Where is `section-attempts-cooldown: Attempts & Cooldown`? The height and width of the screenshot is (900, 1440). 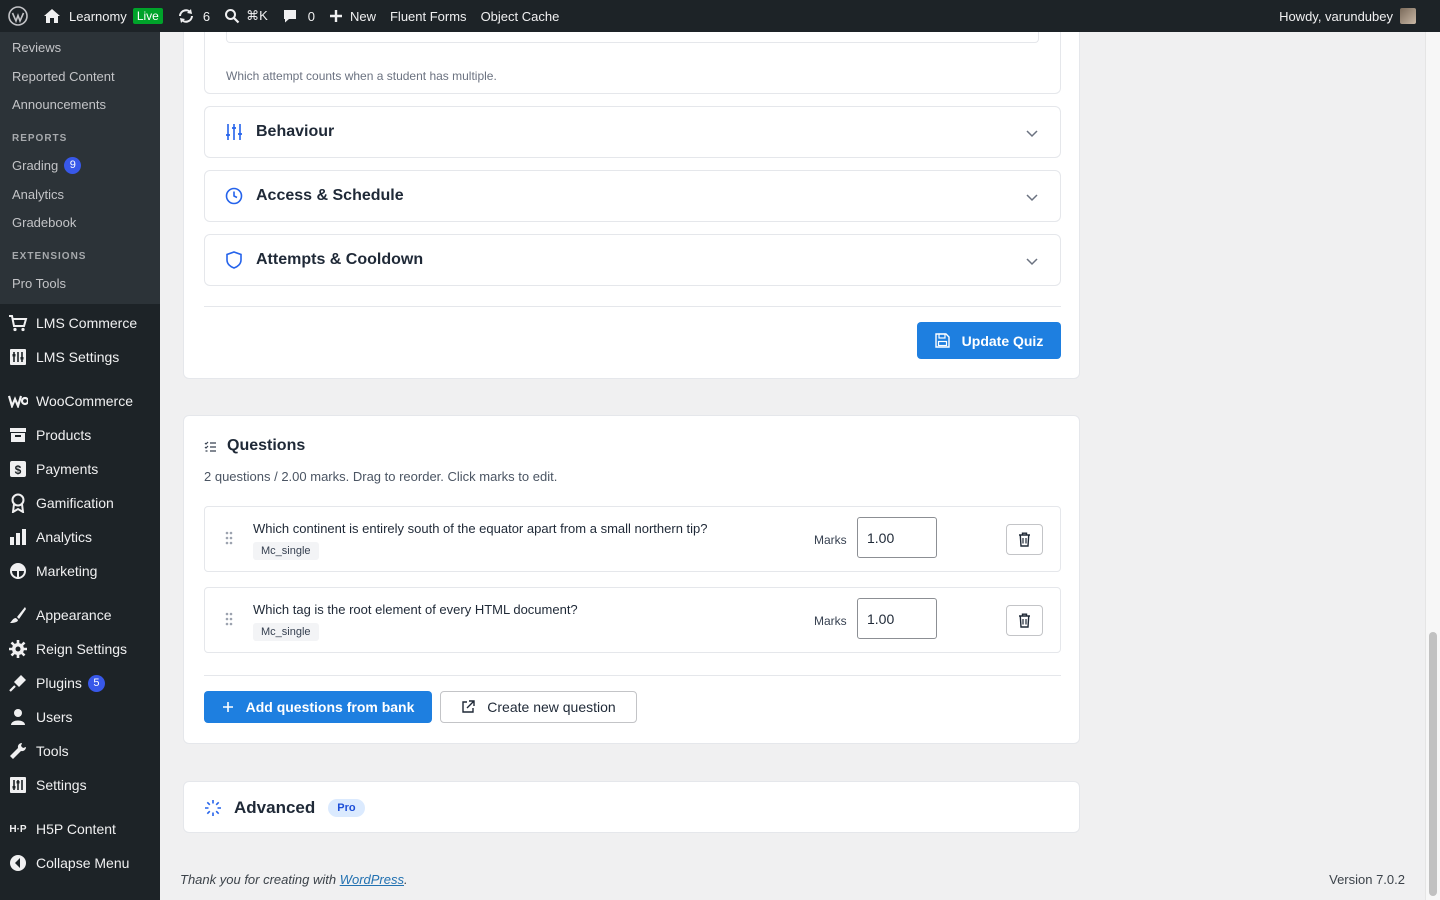
section-attempts-cooldown: Attempts & Cooldown is located at coordinates (632, 260).